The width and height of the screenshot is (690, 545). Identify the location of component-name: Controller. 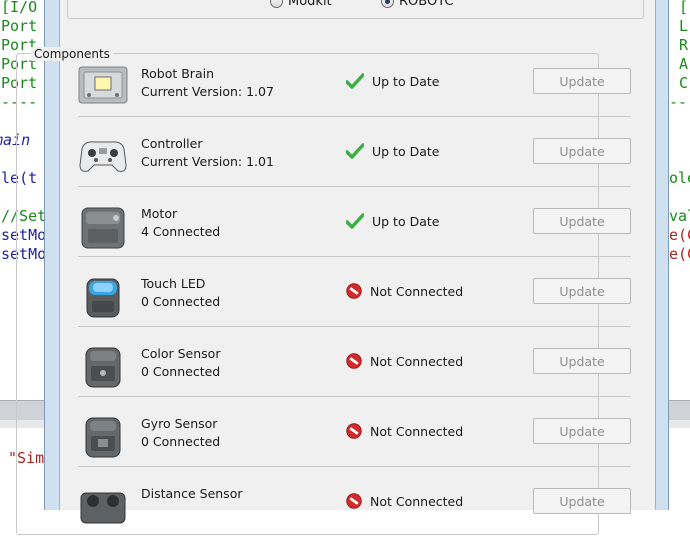
(172, 143).